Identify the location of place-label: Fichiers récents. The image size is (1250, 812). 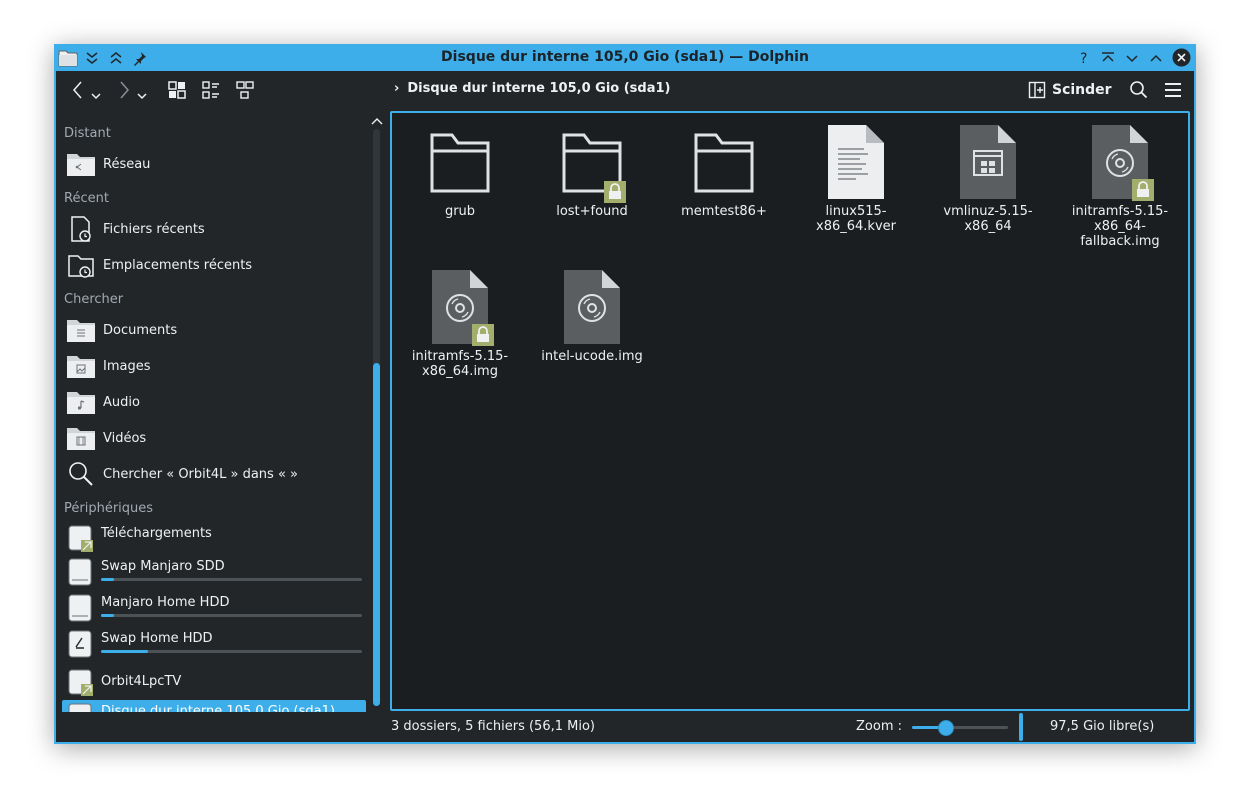
(154, 229).